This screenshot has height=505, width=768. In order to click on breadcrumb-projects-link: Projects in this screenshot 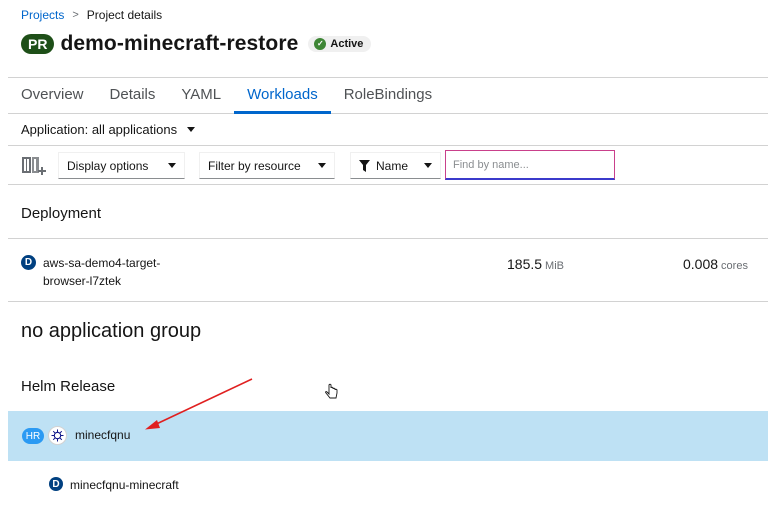, I will do `click(42, 15)`.